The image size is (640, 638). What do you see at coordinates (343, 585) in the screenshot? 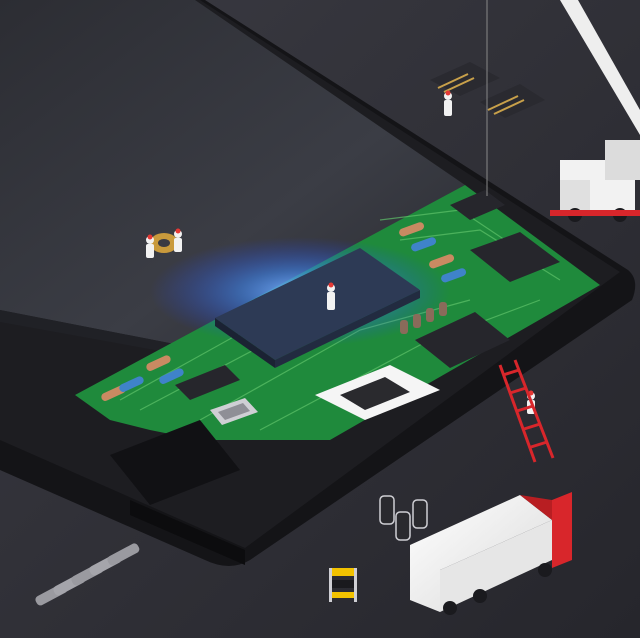
I see `safety-barrier-icon` at bounding box center [343, 585].